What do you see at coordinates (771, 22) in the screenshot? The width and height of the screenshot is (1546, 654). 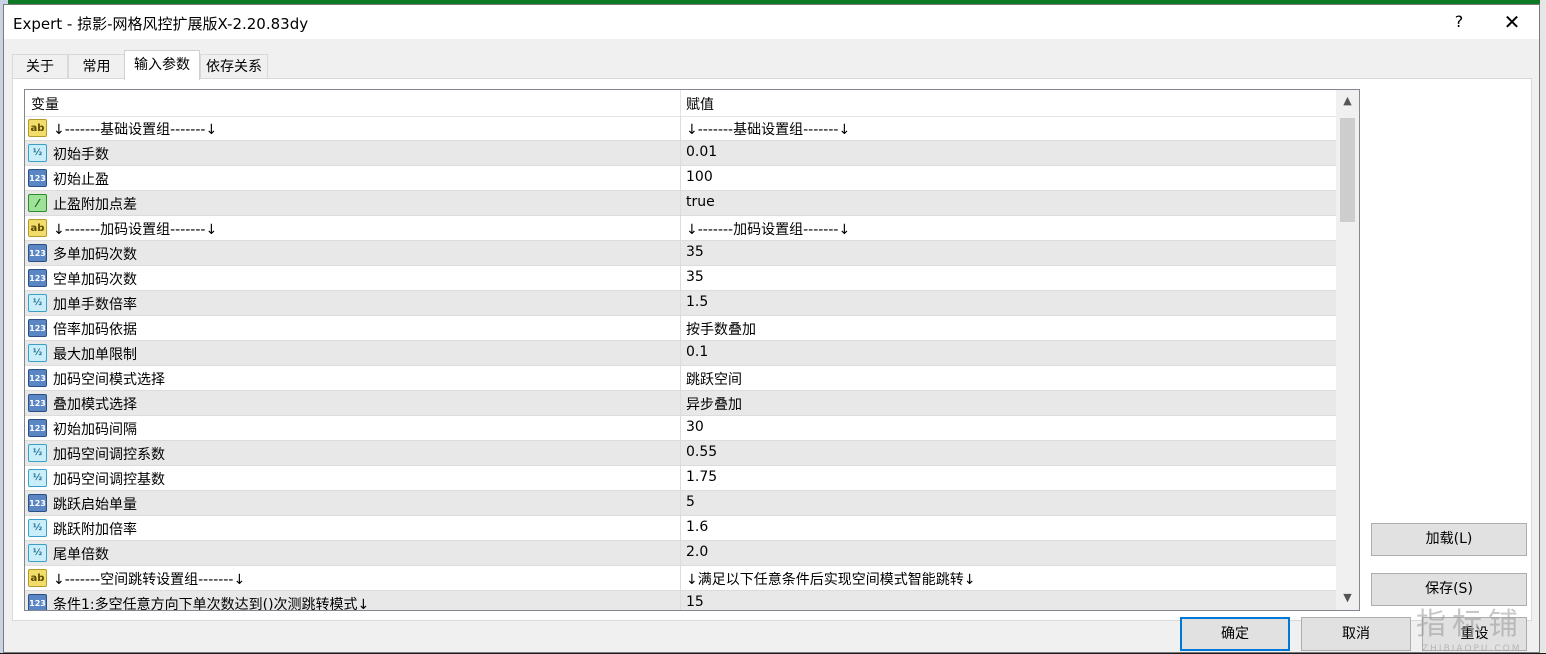 I see `title-bar: Expert - 掠影-网格风控扩展版X-2.20.83dy ? ✕` at bounding box center [771, 22].